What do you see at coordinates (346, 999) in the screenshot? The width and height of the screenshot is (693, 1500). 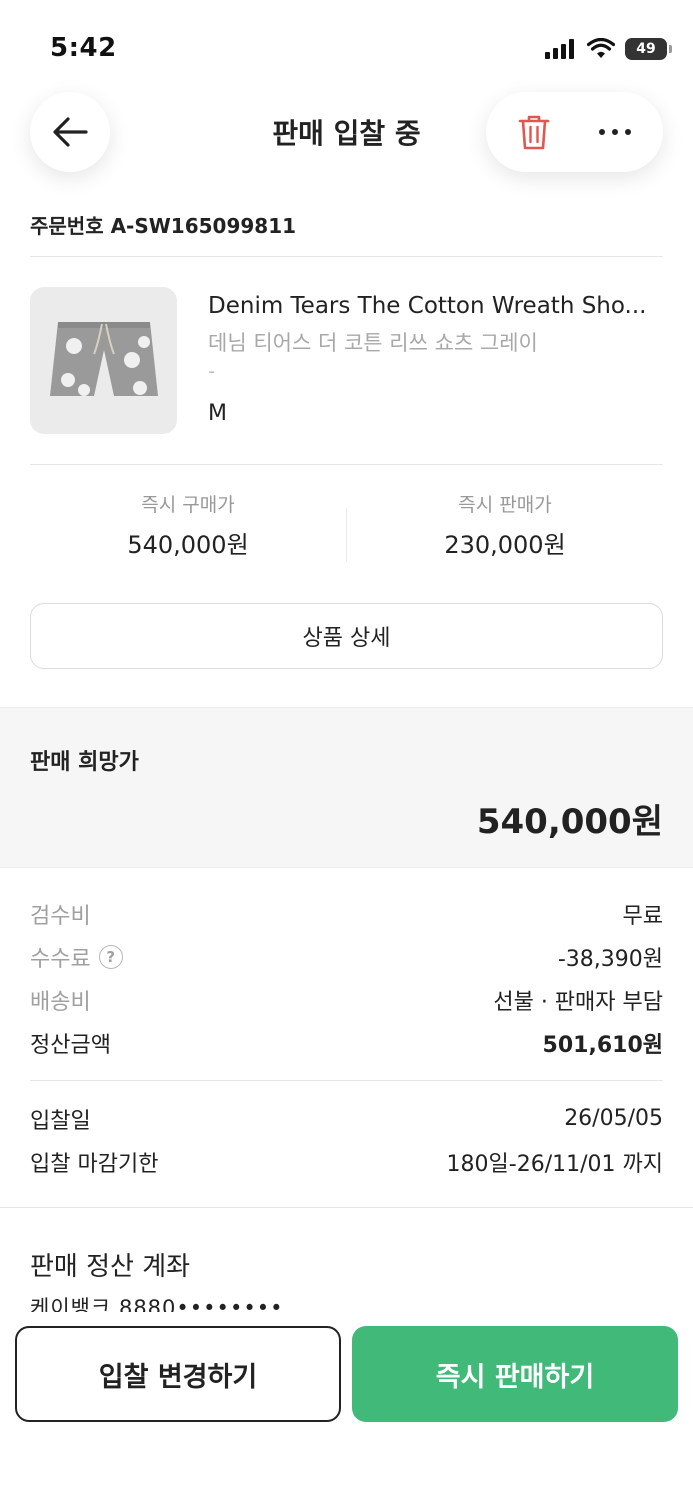 I see `fee-row-shipping: 배송비 선불 · 판매자 부담` at bounding box center [346, 999].